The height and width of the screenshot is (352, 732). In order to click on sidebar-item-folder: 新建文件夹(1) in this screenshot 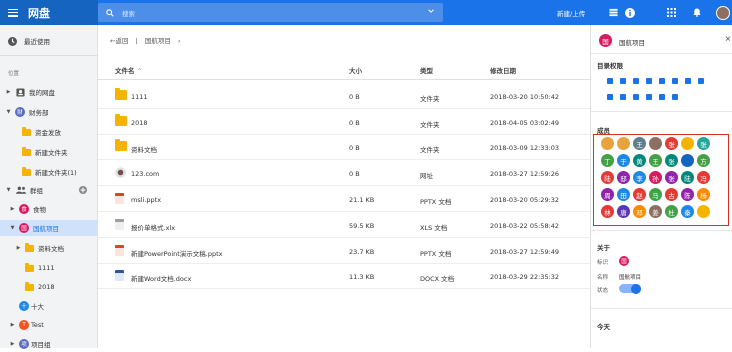, I will do `click(49, 172)`.